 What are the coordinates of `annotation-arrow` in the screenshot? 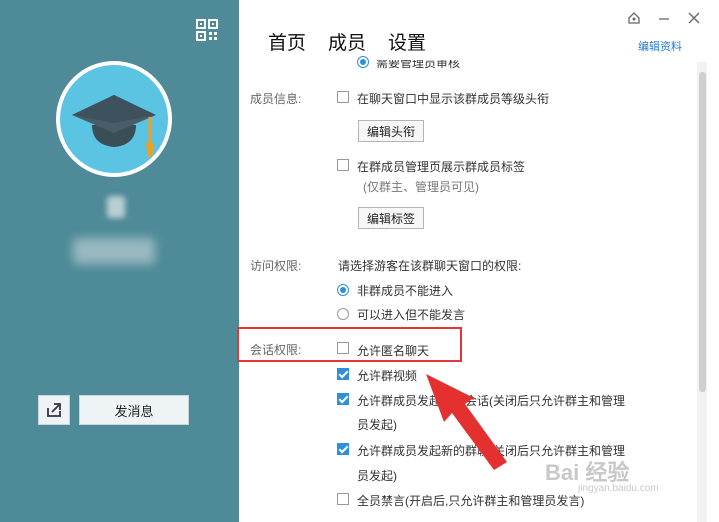 It's located at (466, 422).